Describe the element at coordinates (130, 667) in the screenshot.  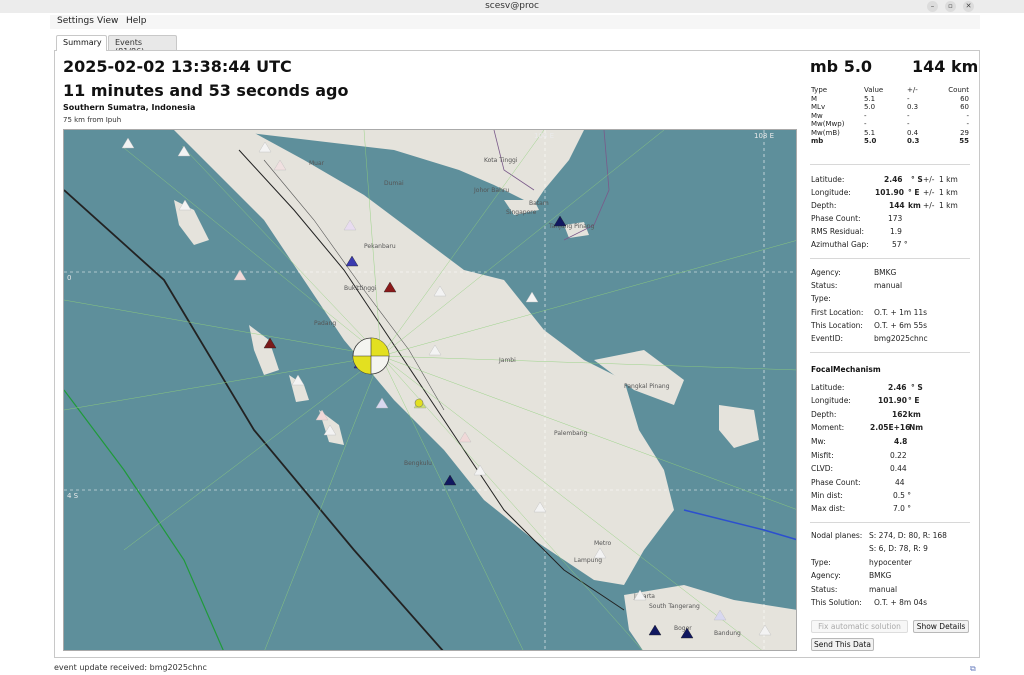
I see `status-message: event update received: bmg2025chnc` at that location.